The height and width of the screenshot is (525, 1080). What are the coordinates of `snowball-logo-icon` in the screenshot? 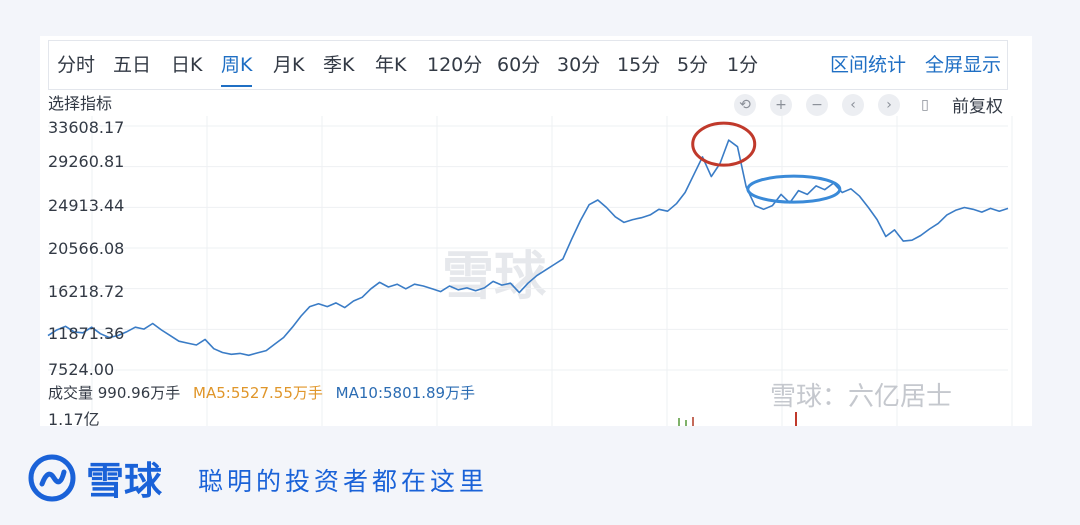 It's located at (52, 478).